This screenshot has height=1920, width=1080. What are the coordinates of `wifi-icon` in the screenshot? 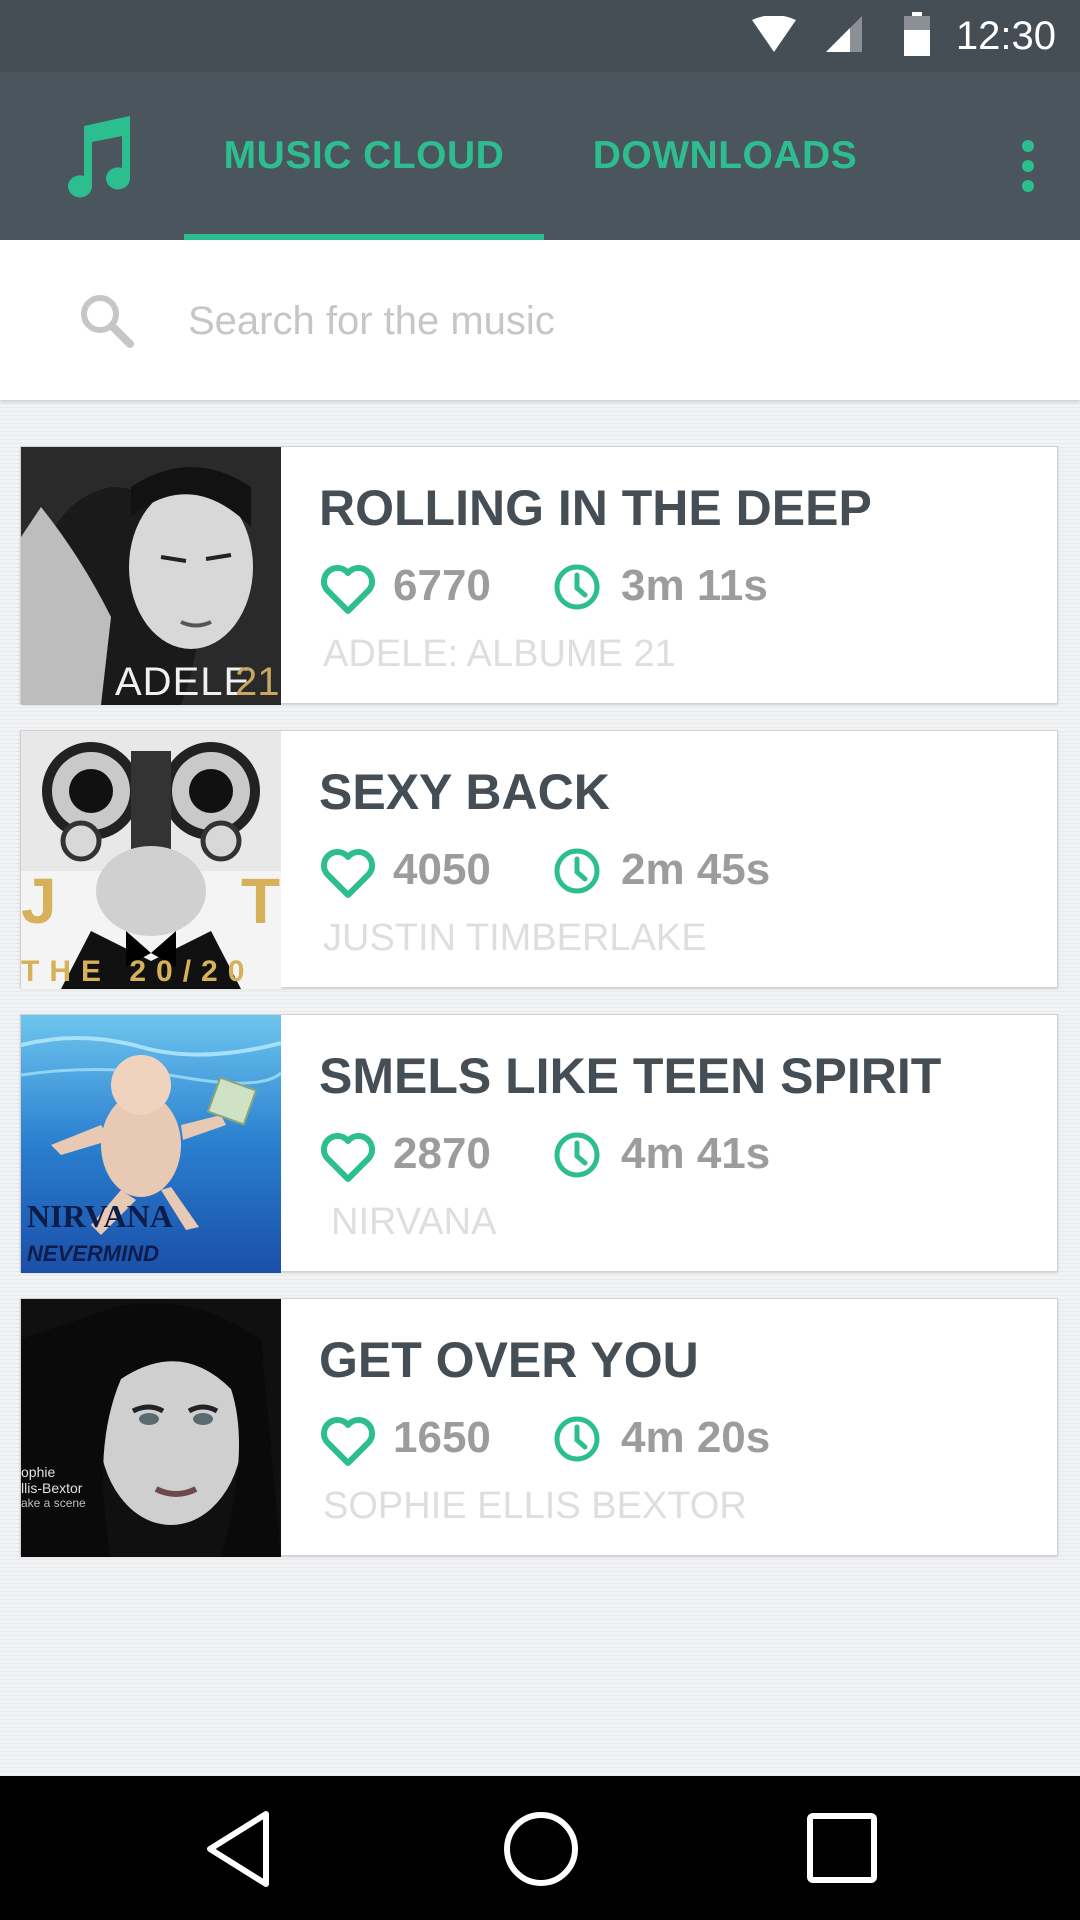 It's located at (774, 34).